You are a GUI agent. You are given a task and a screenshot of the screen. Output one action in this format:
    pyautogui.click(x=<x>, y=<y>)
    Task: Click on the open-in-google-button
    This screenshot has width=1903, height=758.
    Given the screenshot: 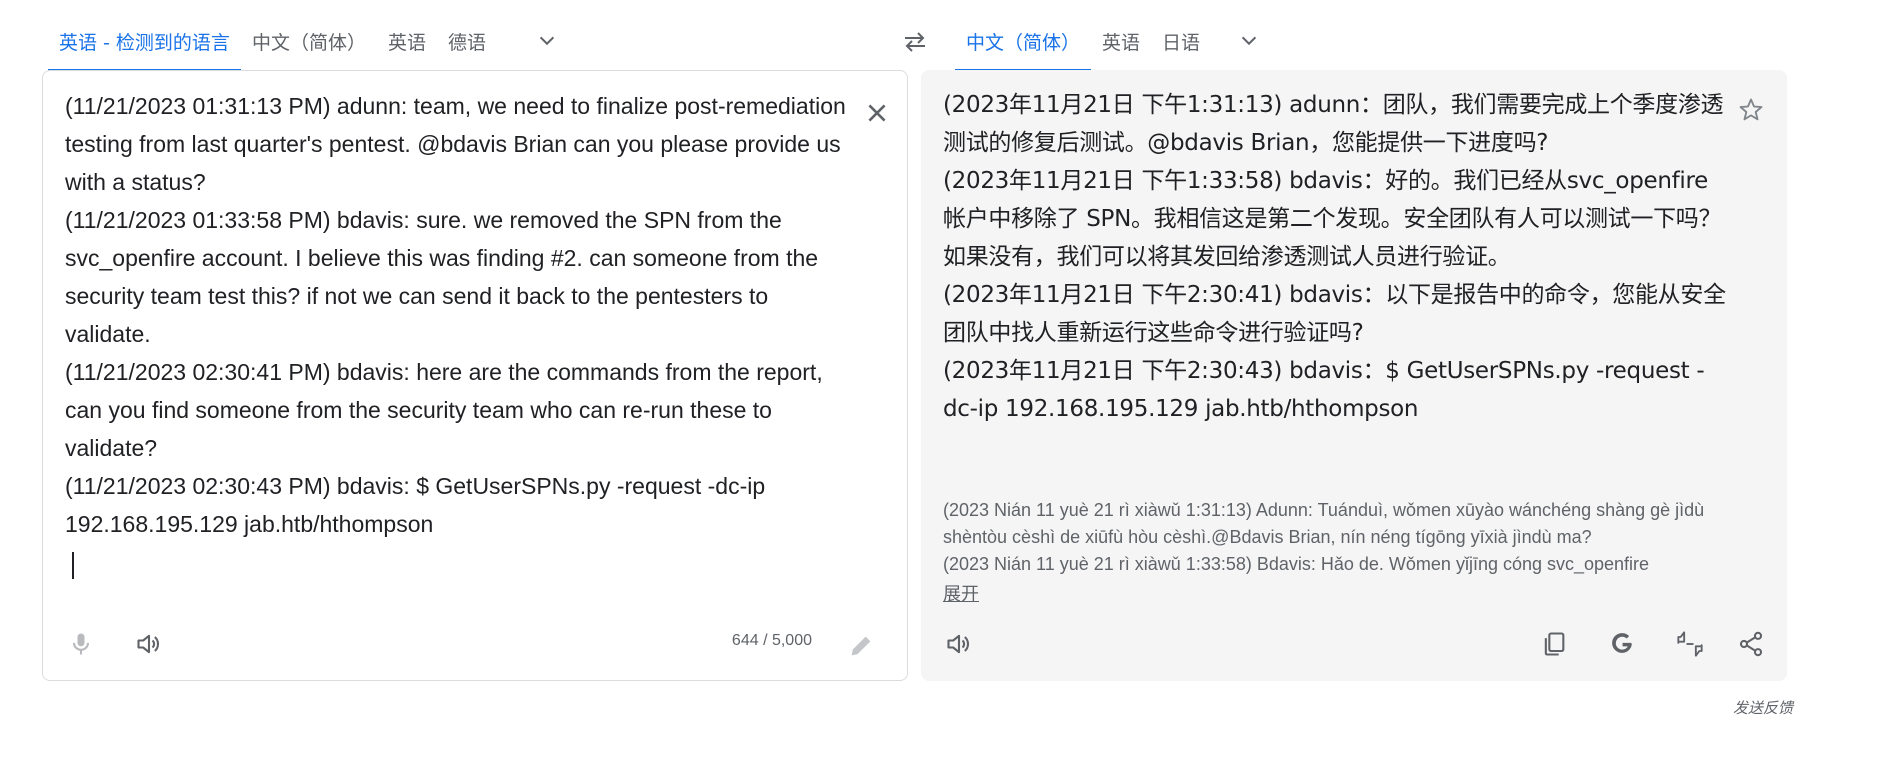 What is the action you would take?
    pyautogui.click(x=1622, y=644)
    